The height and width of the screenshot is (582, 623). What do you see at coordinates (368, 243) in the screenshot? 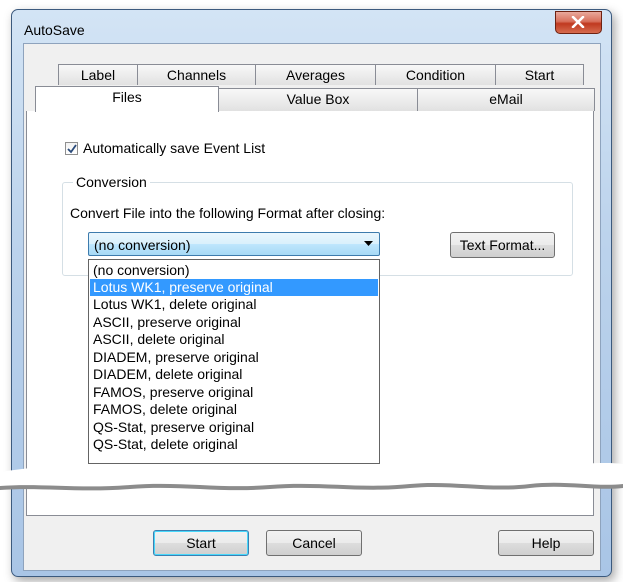
I see `chevron-down-icon` at bounding box center [368, 243].